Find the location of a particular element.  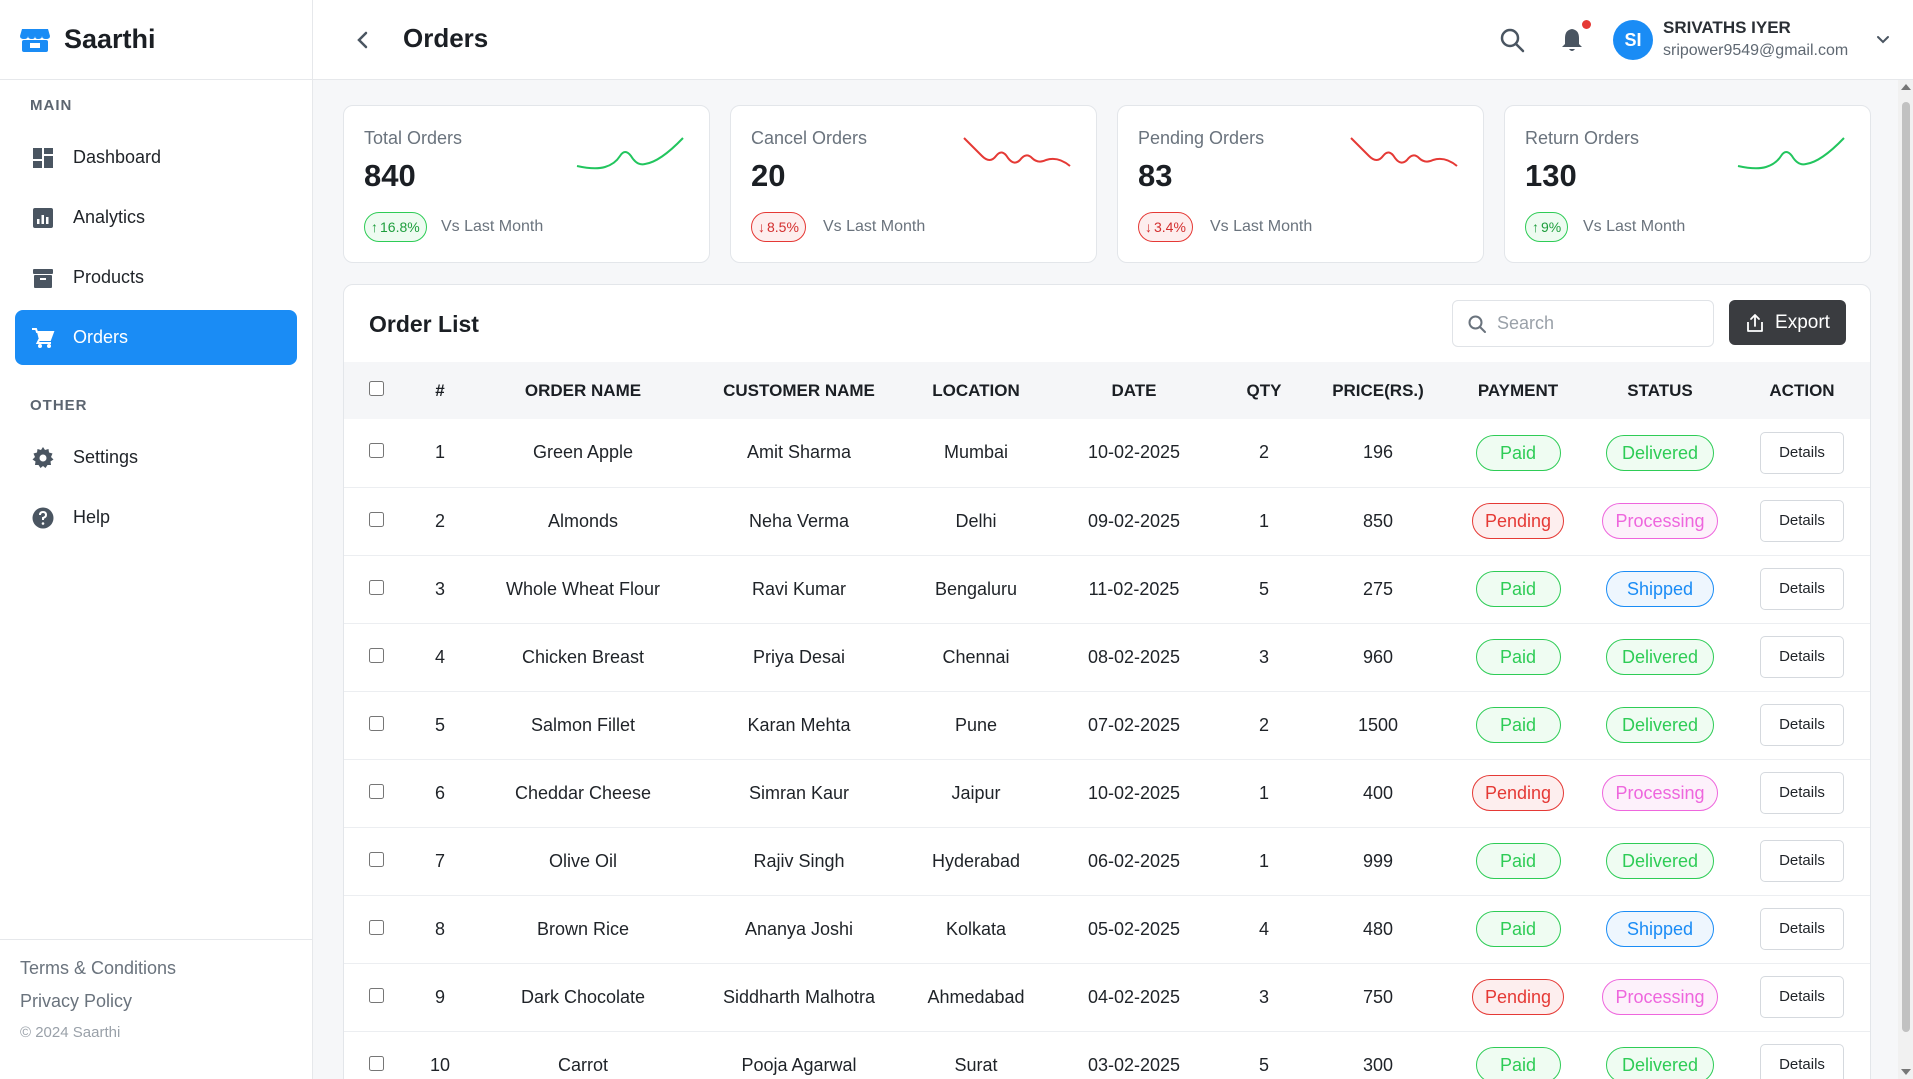

order-date: 07-02-2025 is located at coordinates (1134, 724).